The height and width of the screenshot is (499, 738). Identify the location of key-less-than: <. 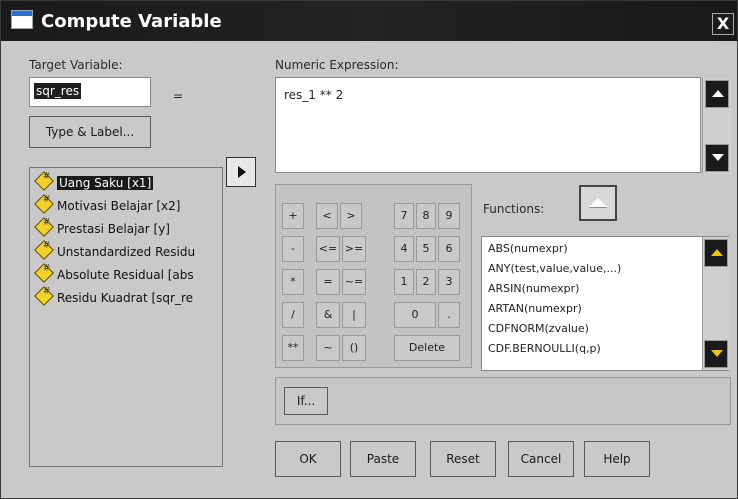
(327, 216).